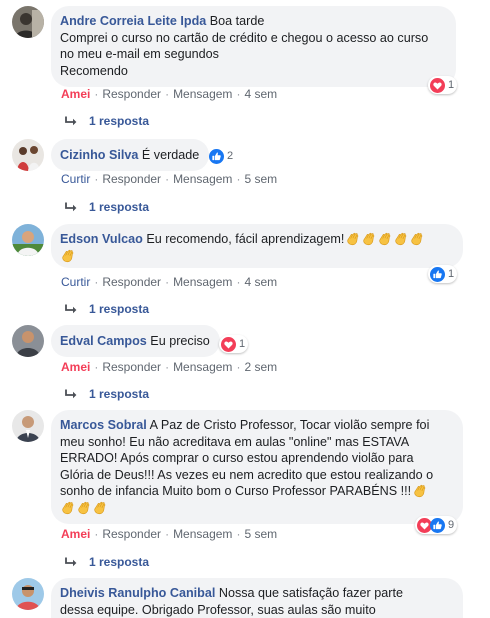 The width and height of the screenshot is (490, 618). What do you see at coordinates (230, 156) in the screenshot?
I see `reaction-count: 2` at bounding box center [230, 156].